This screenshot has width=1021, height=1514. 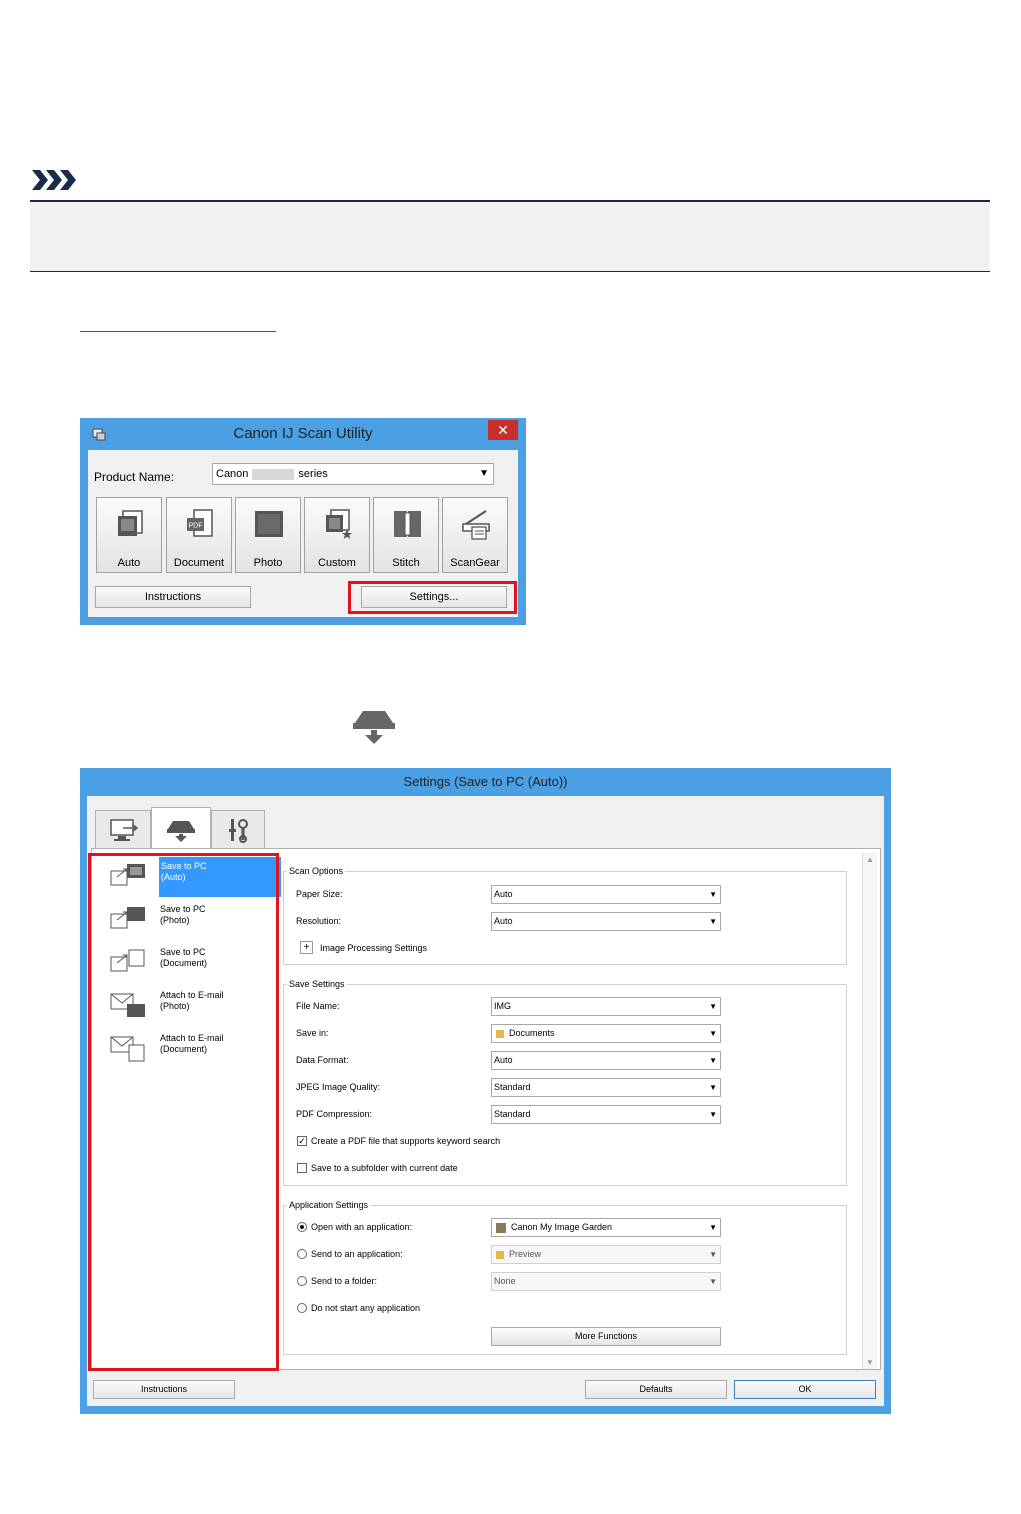 I want to click on stitch-label: Stitch, so click(x=406, y=563).